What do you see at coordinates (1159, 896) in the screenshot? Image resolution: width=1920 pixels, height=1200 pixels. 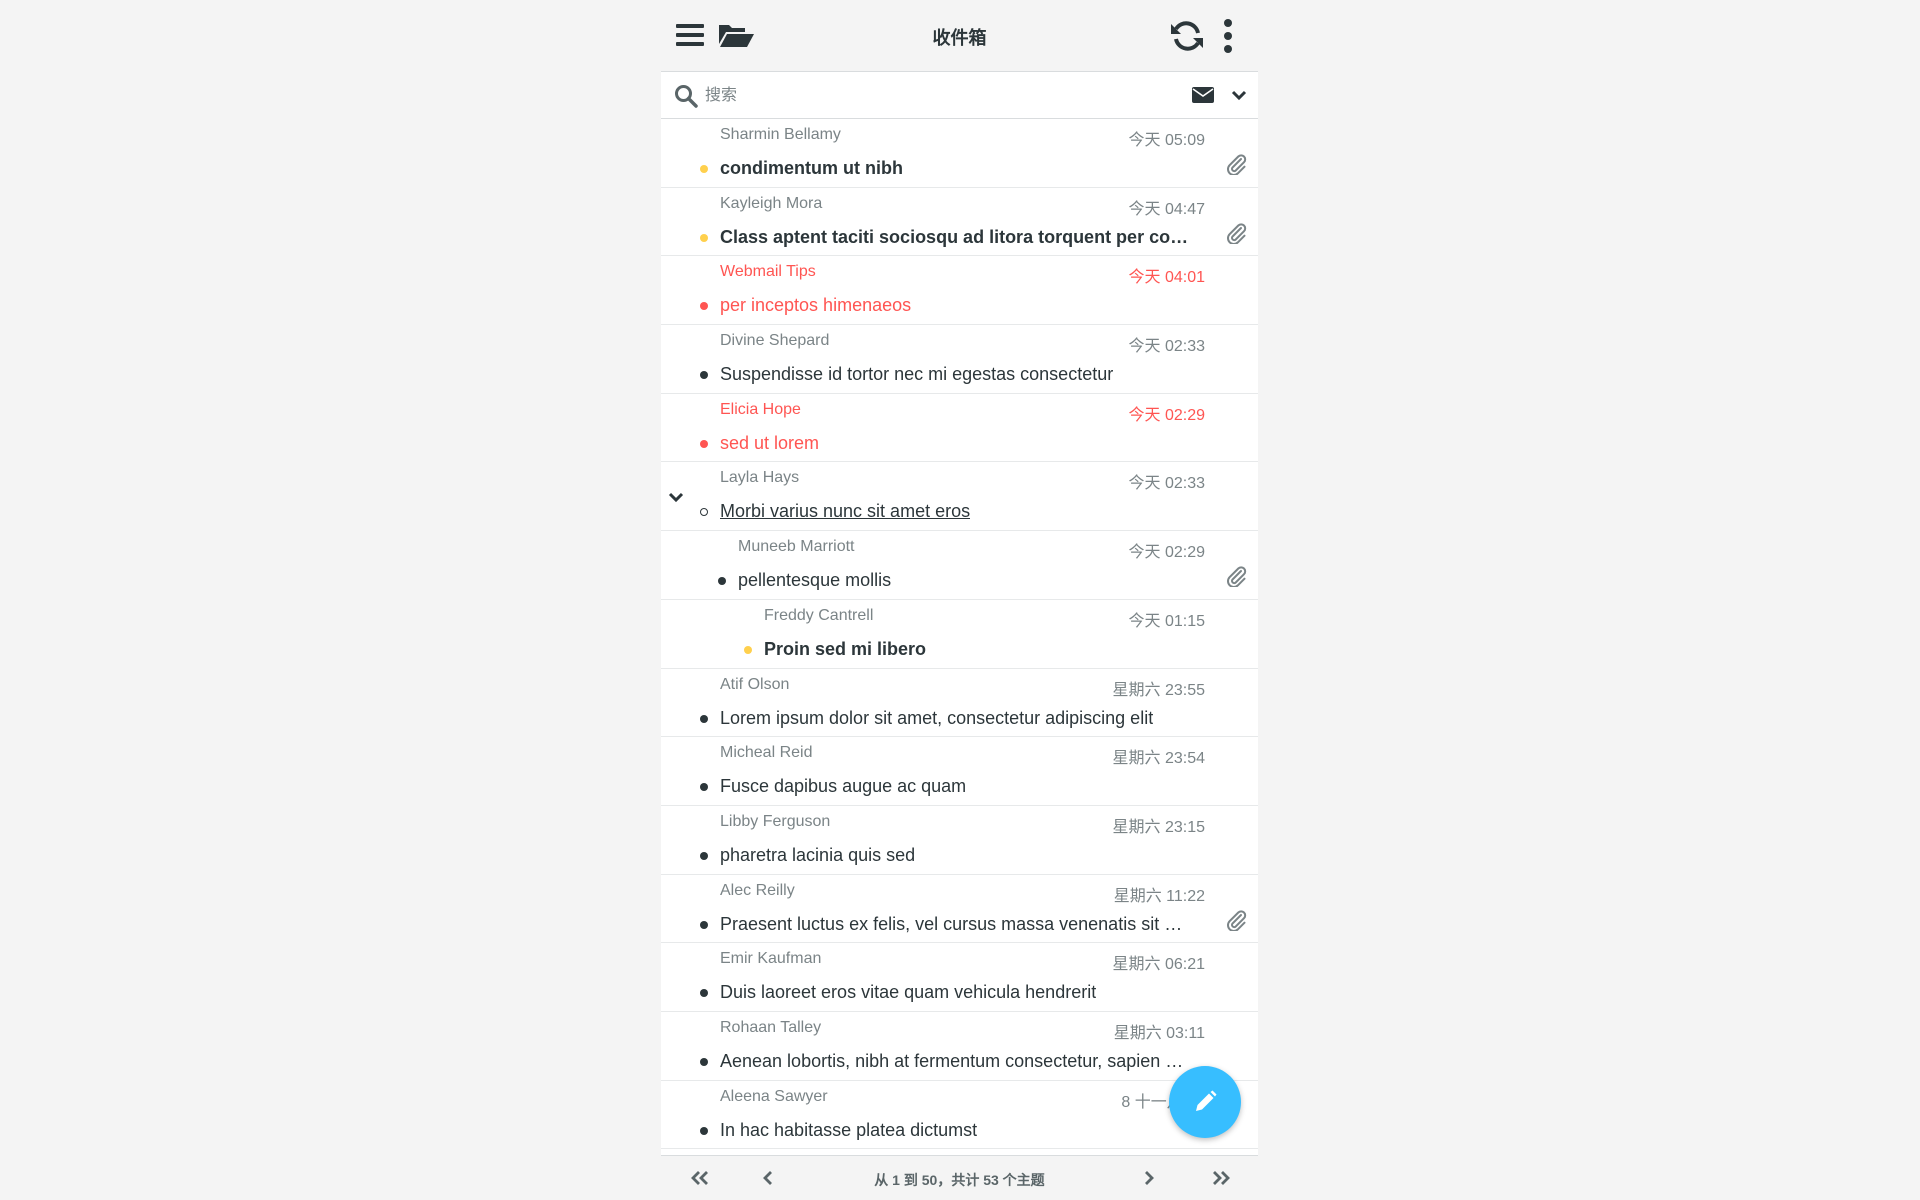 I see `message-date: 星期六 11:22` at bounding box center [1159, 896].